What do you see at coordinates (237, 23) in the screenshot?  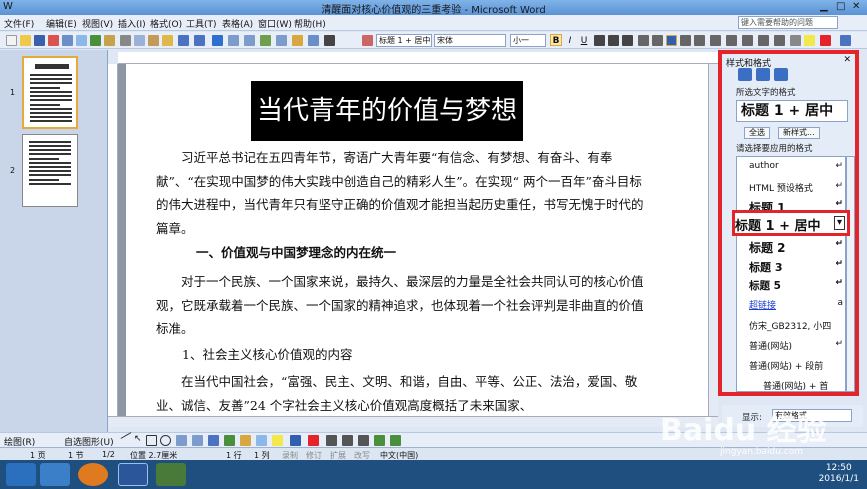 I see `menu-table: 表格(A)` at bounding box center [237, 23].